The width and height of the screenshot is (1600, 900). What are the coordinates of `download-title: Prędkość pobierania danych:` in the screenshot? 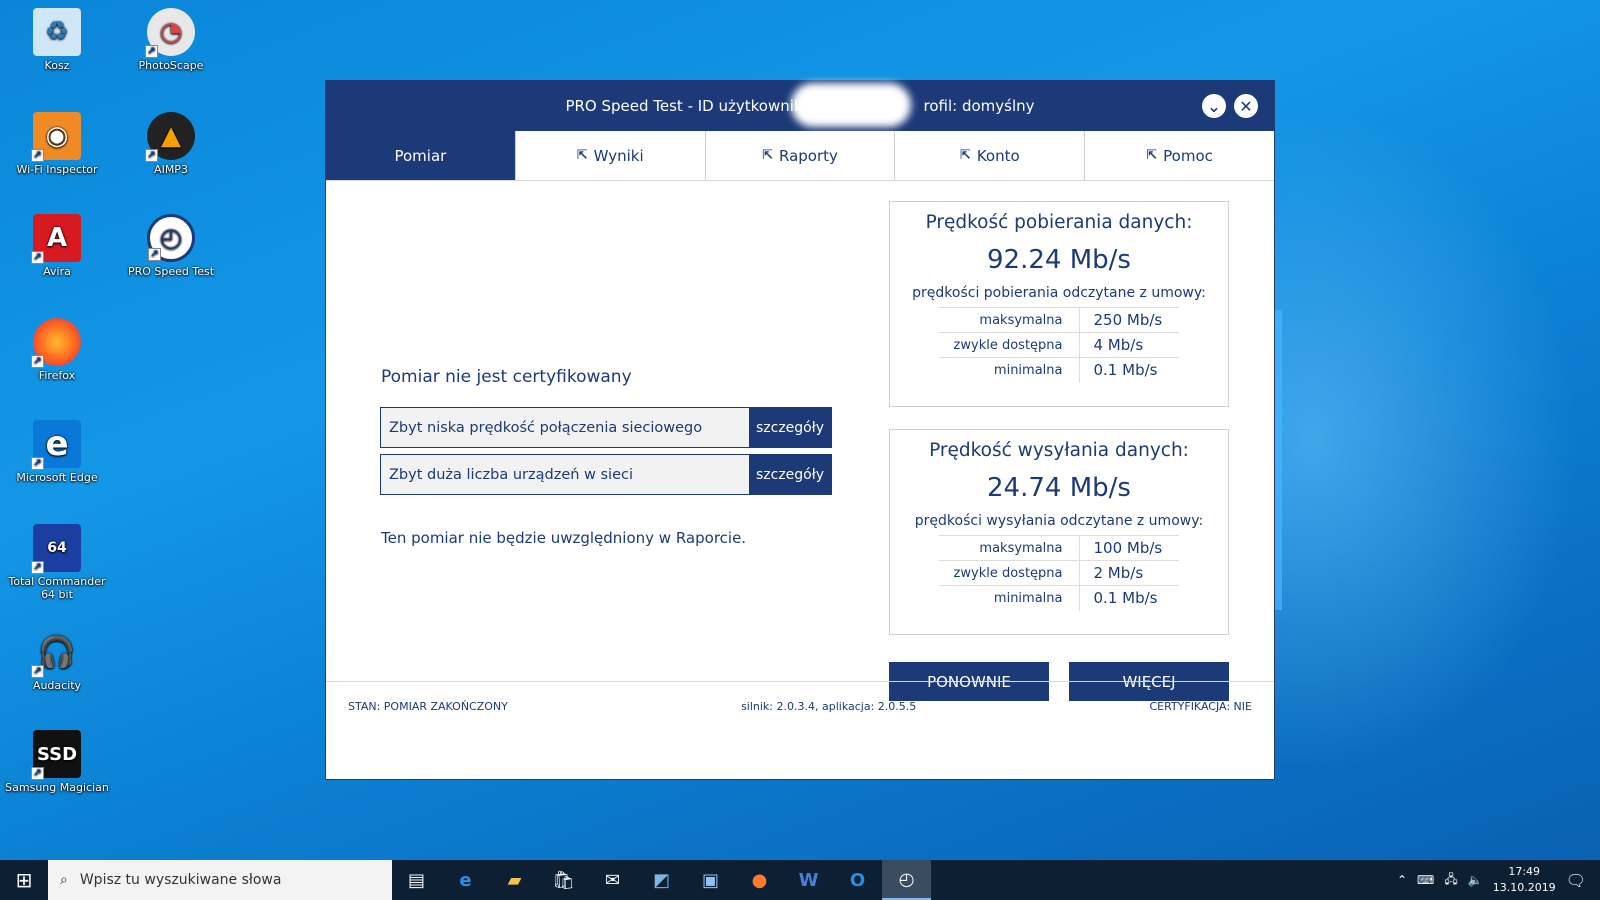 It's located at (1059, 222).